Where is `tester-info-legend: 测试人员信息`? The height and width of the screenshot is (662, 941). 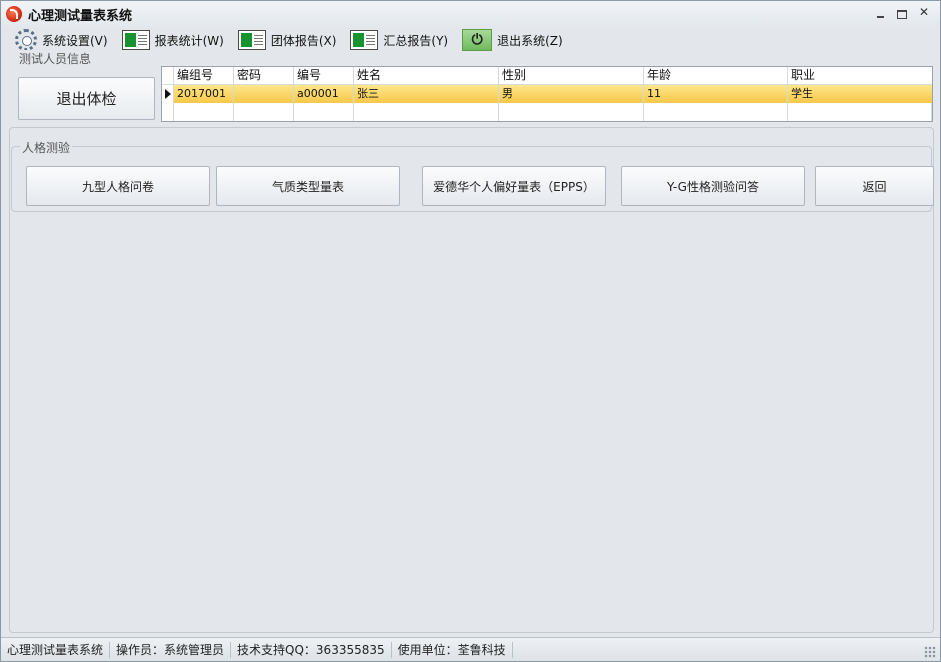
tester-info-legend: 测试人员信息 is located at coordinates (55, 58).